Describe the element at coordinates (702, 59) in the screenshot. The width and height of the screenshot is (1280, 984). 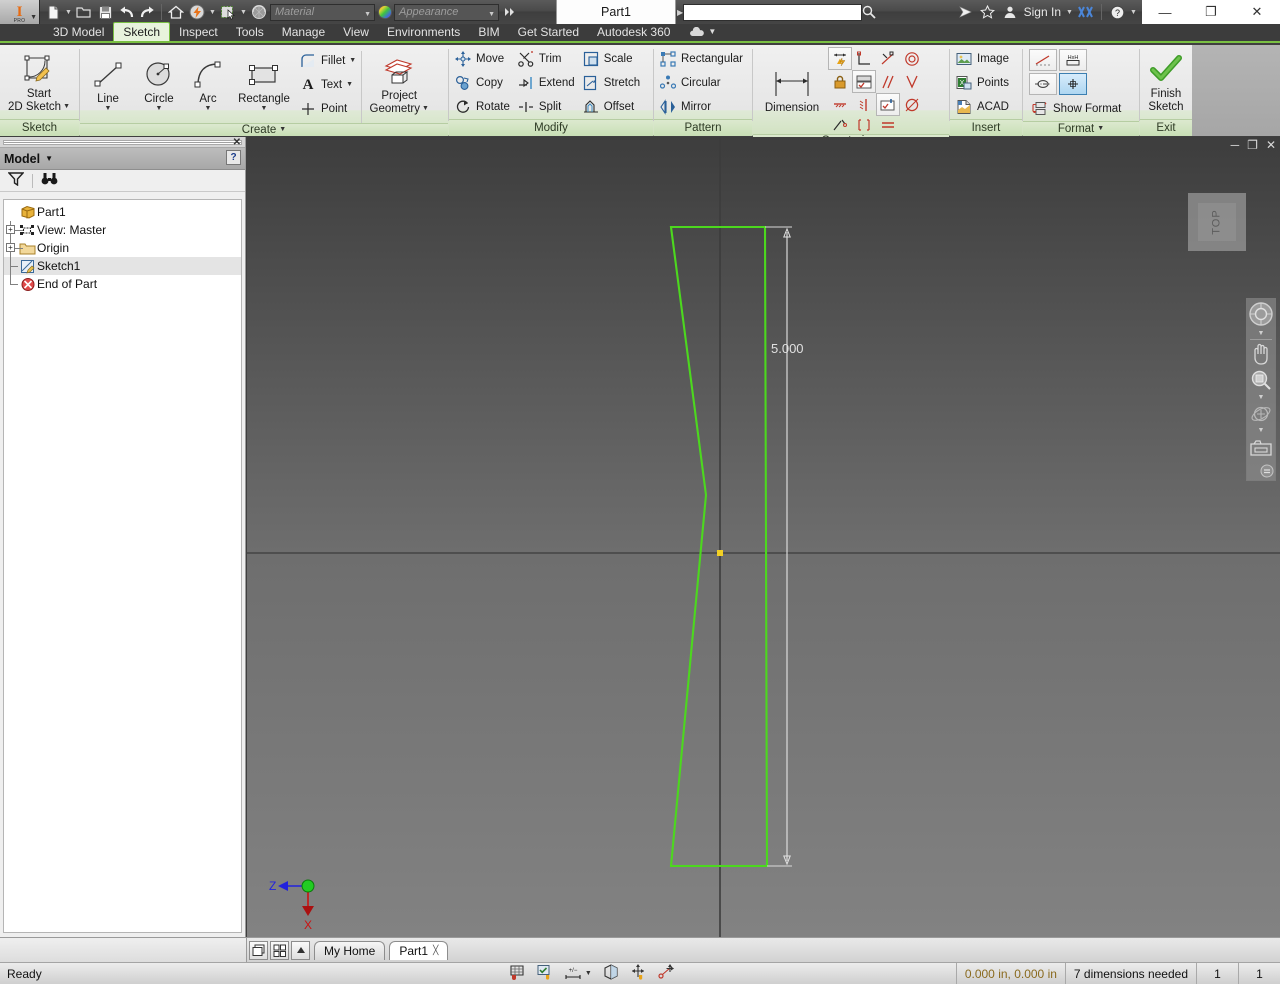
I see `rectangular-pattern-button: Rectangular` at that location.